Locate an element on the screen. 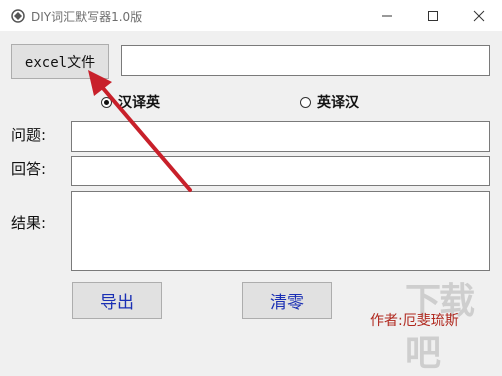 The width and height of the screenshot is (502, 376). minimize-button is located at coordinates (387, 15).